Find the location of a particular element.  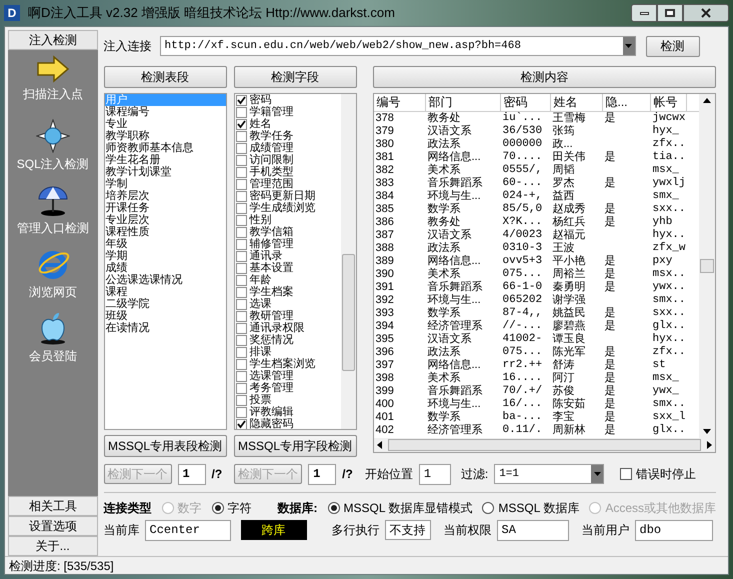

detect-tables-button: 检测表段 is located at coordinates (165, 77).